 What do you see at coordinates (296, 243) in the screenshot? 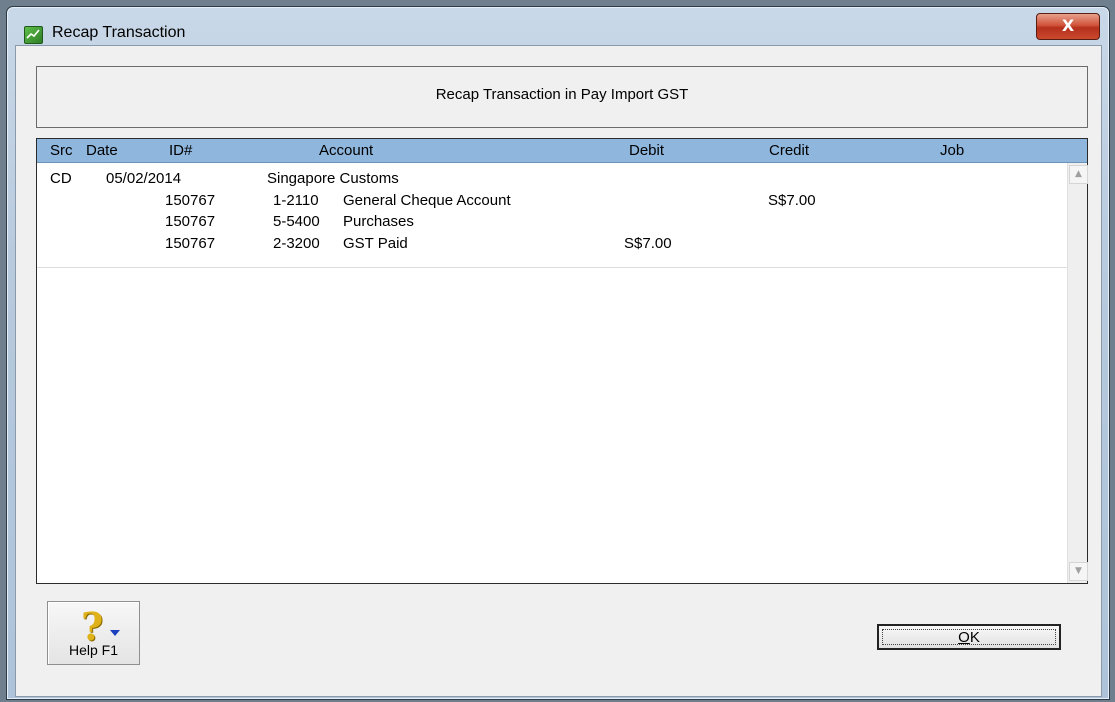
I see `cell-account-no: 2-3200` at bounding box center [296, 243].